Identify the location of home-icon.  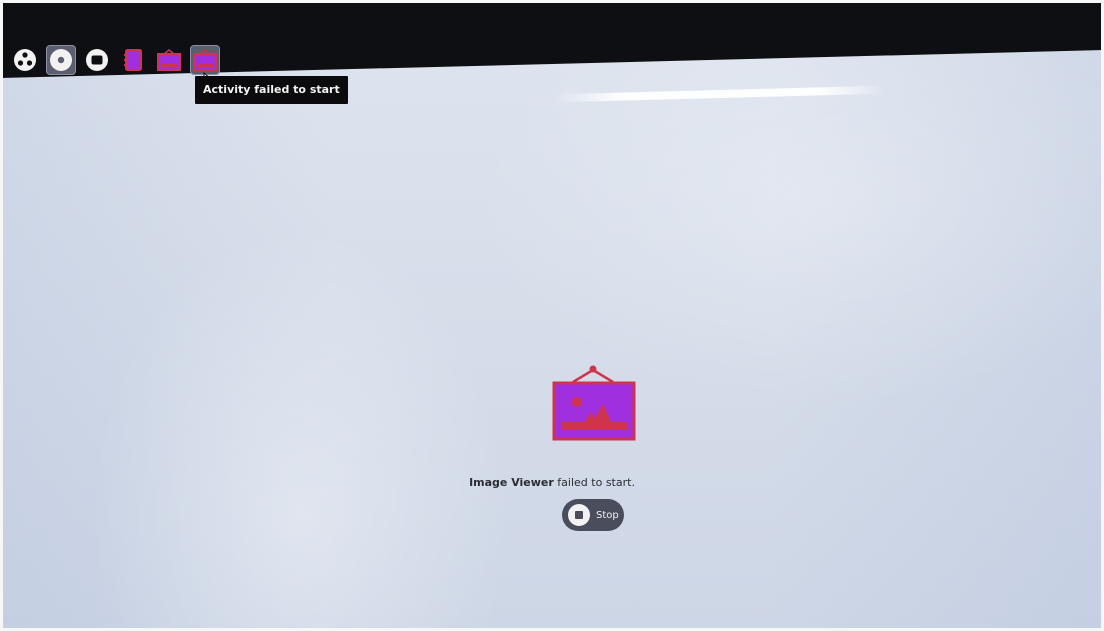
(97, 60).